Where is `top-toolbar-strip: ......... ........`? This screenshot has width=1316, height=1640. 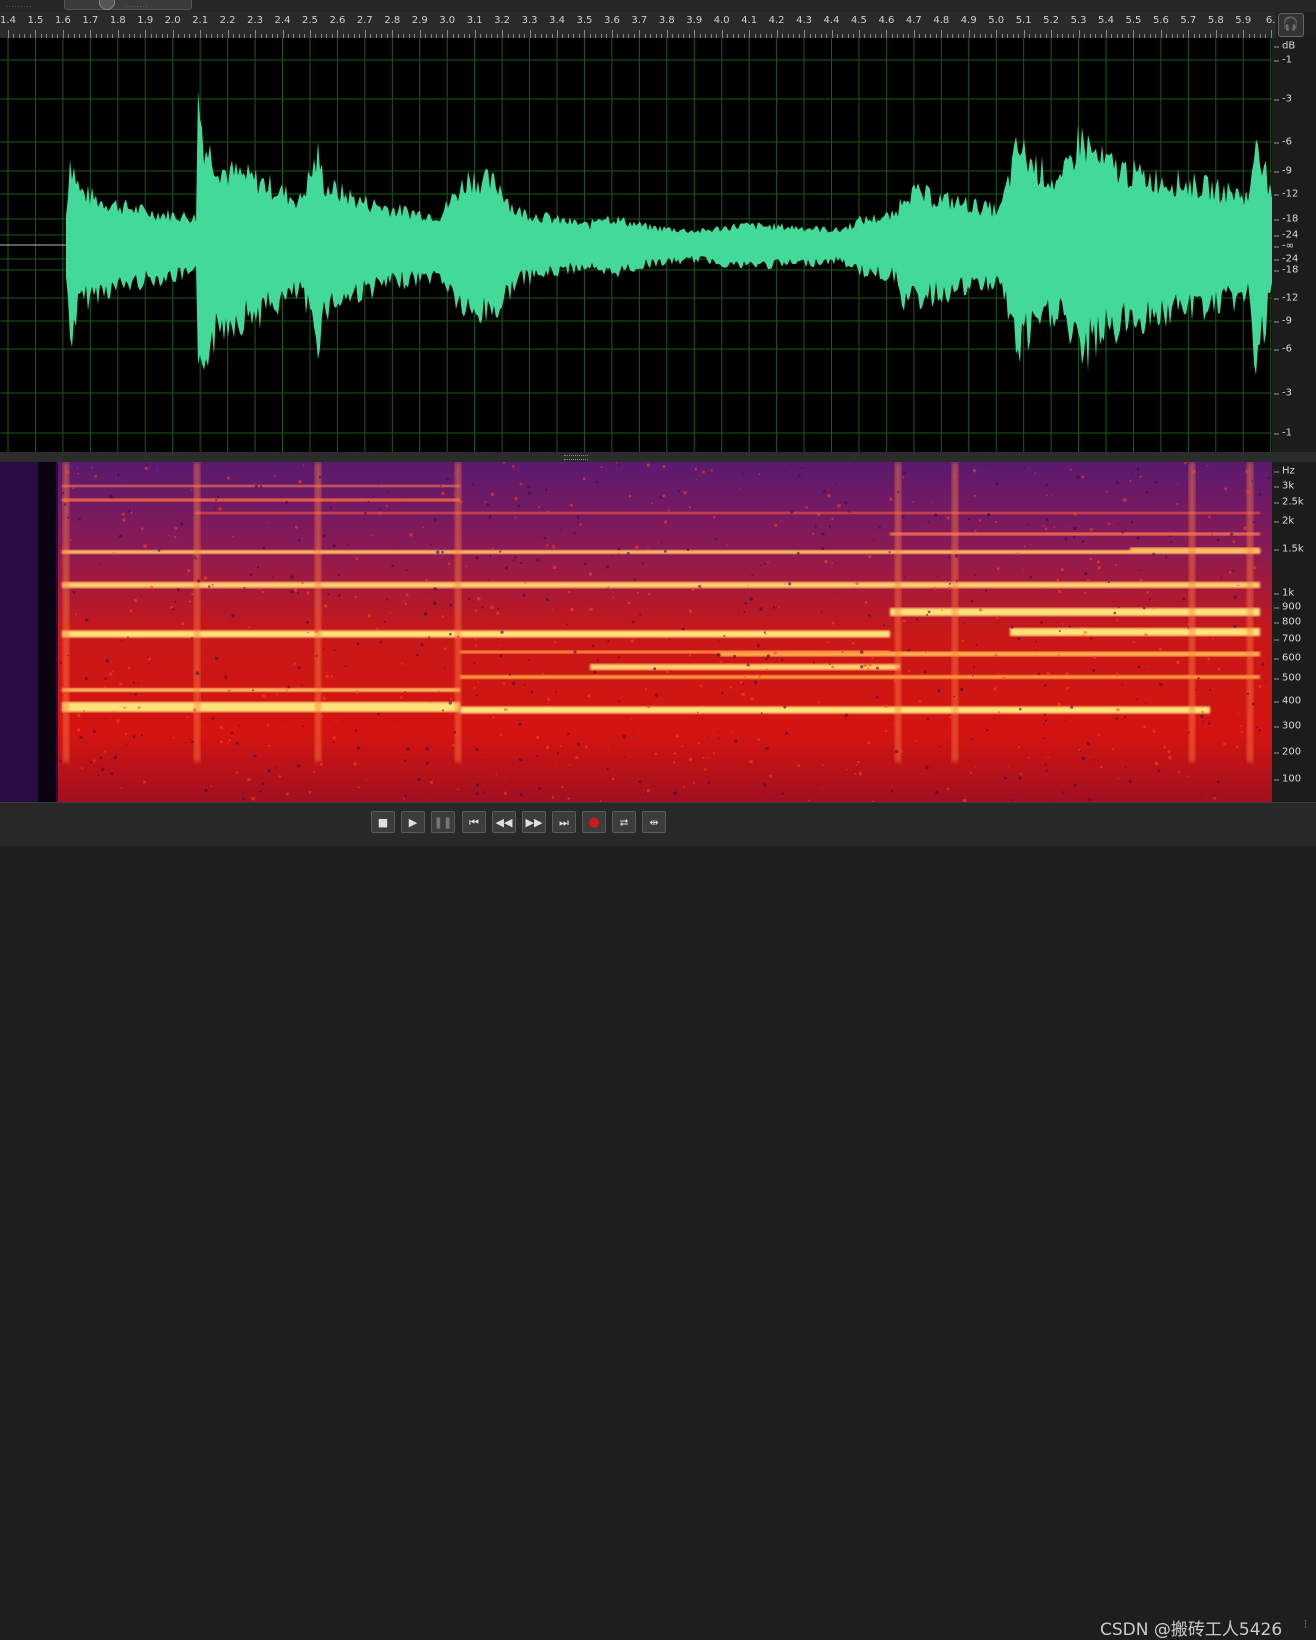 top-toolbar-strip: ......... ........ is located at coordinates (658, 6).